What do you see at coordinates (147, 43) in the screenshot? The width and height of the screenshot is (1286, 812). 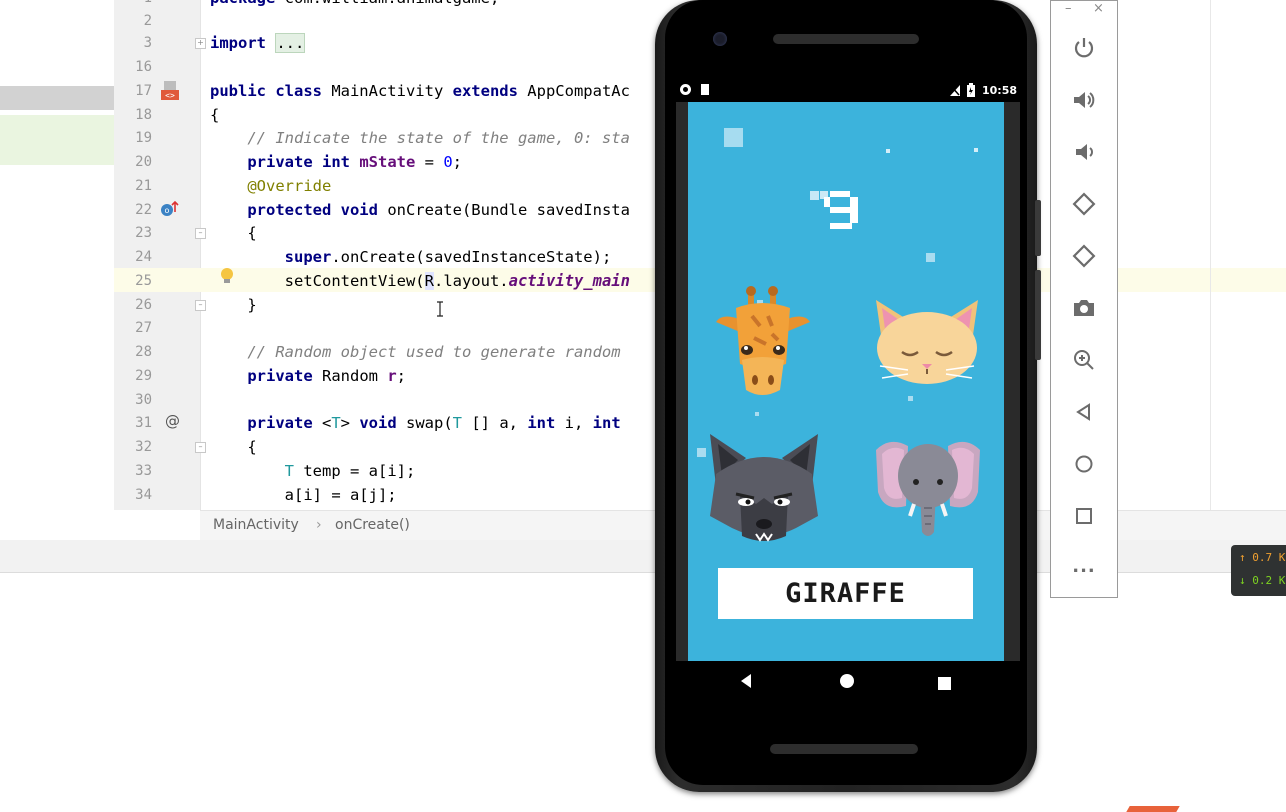 I see `line-number: 3` at bounding box center [147, 43].